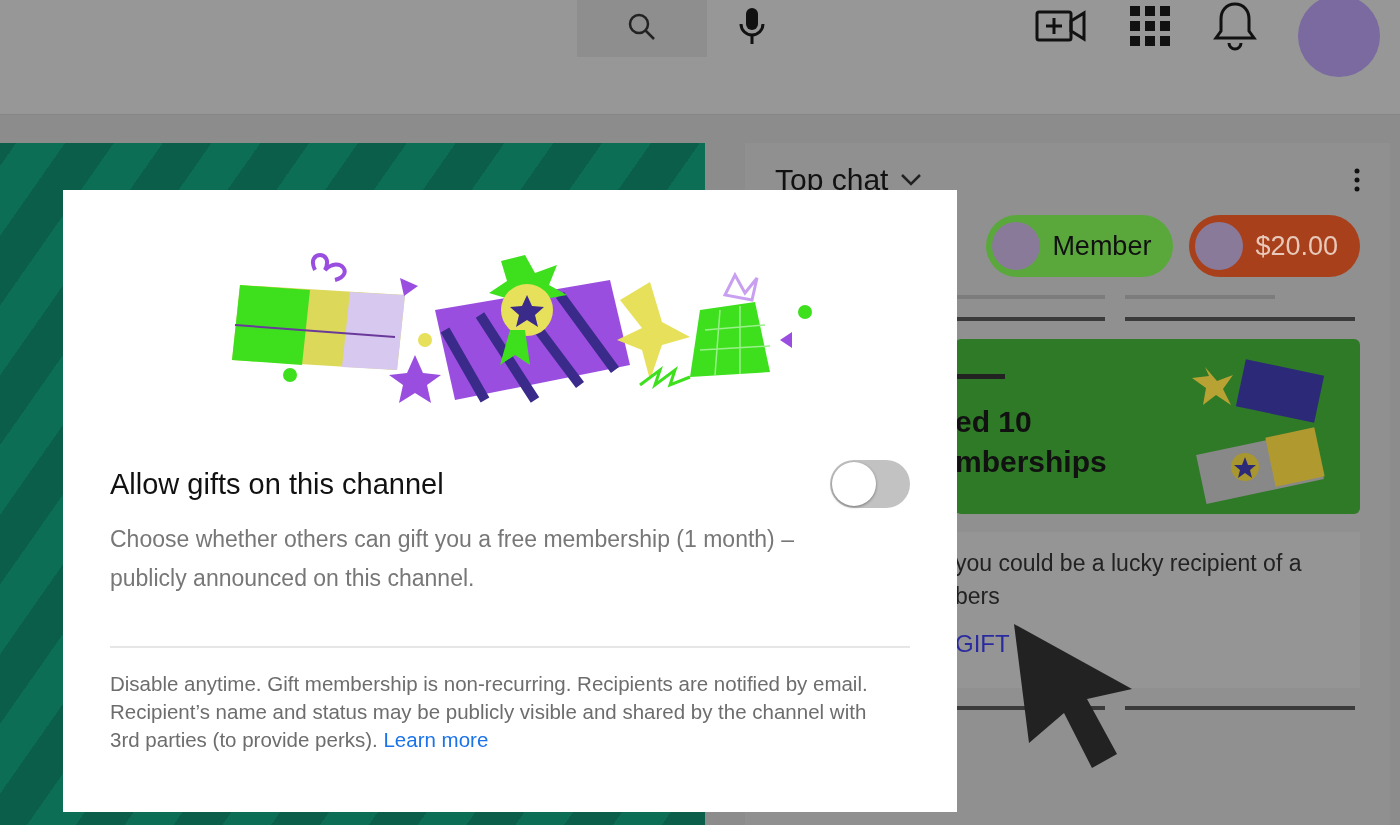  What do you see at coordinates (277, 484) in the screenshot?
I see `dialog-title: Allow gifts on this channel` at bounding box center [277, 484].